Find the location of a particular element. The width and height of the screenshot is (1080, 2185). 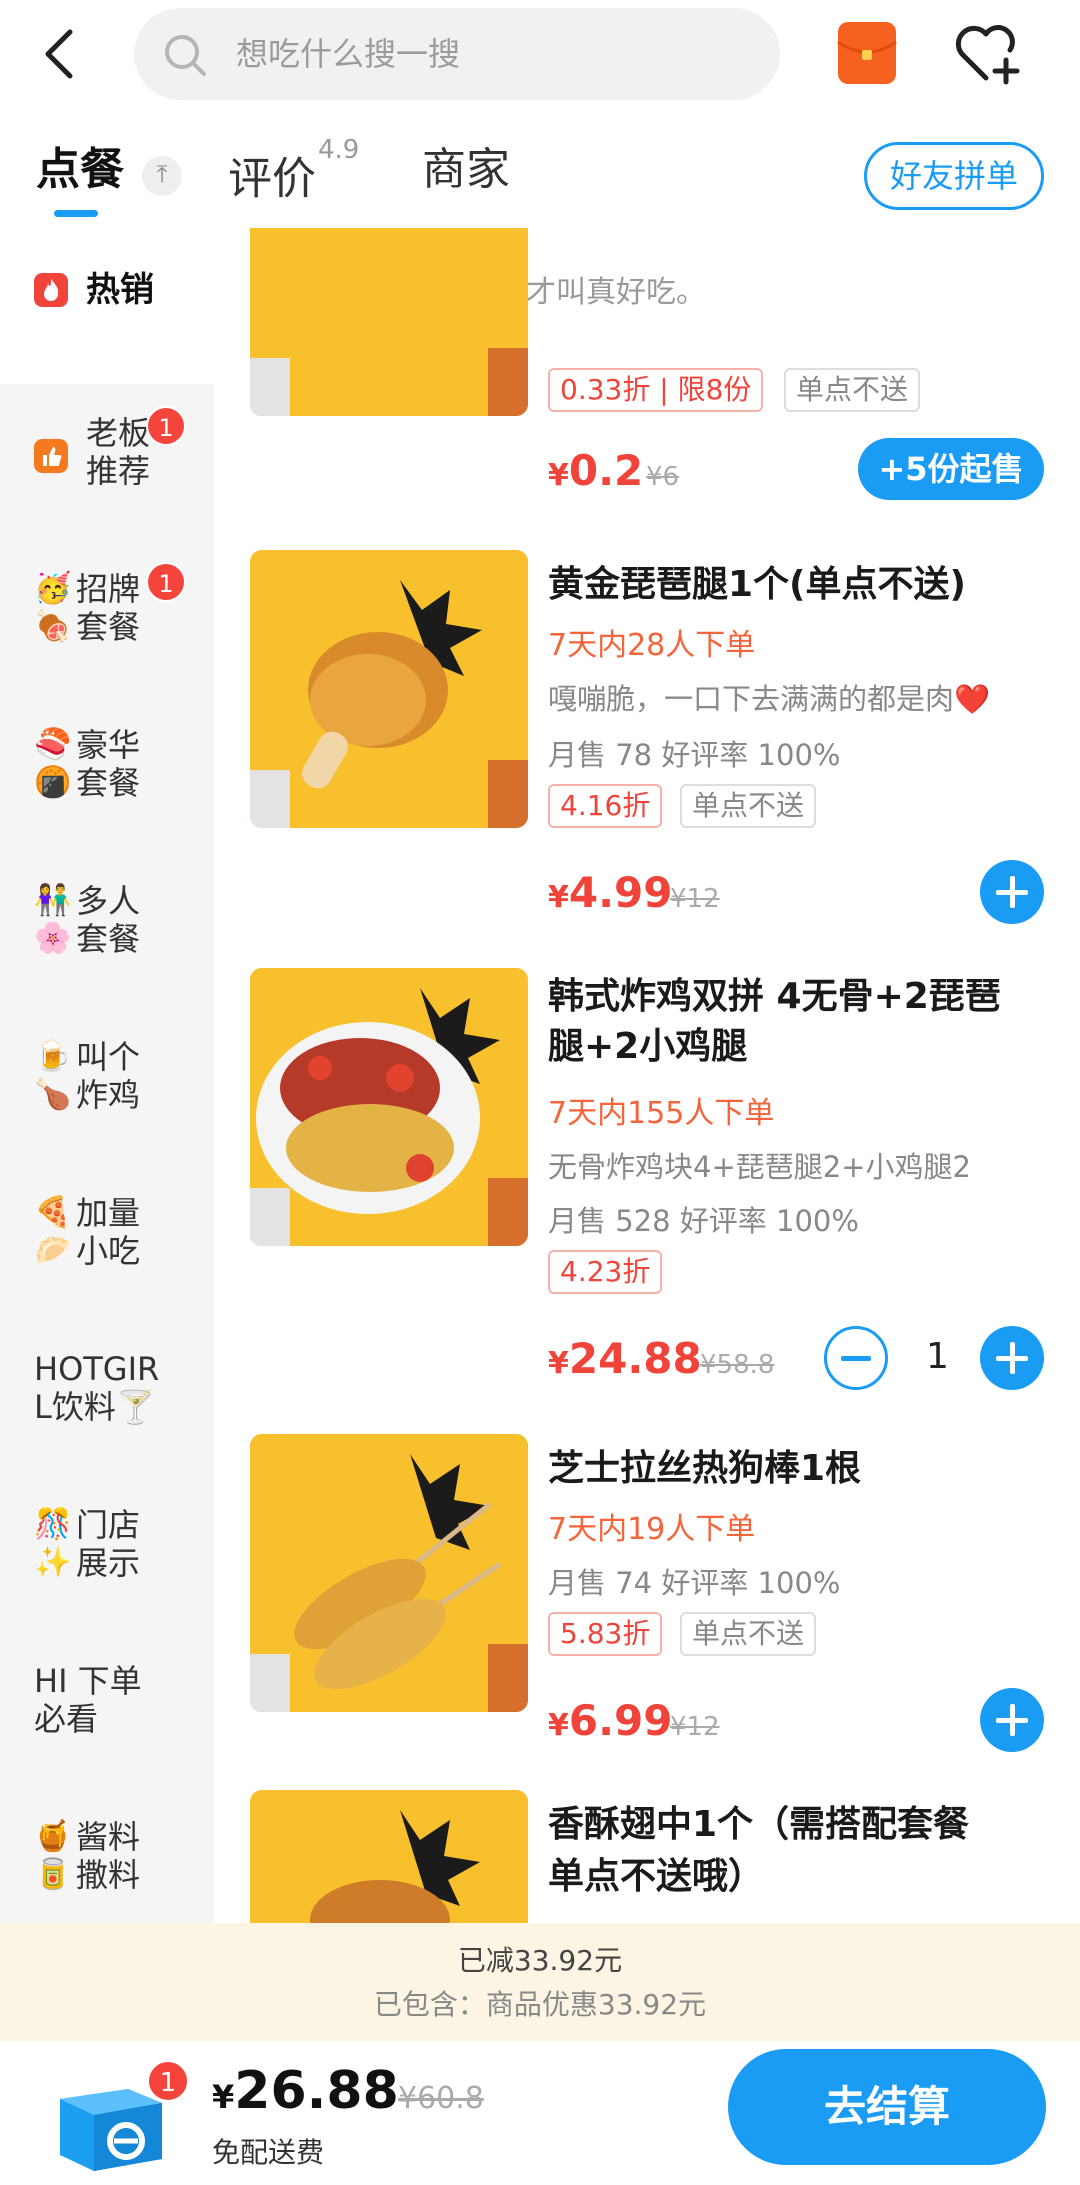

sidebar-item-boss-recommend: 老板 推荐 1 is located at coordinates (107, 462).